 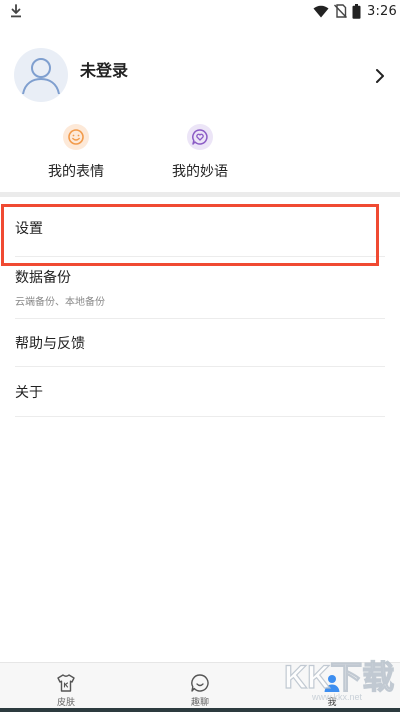 I want to click on no-sim-icon, so click(x=340, y=11).